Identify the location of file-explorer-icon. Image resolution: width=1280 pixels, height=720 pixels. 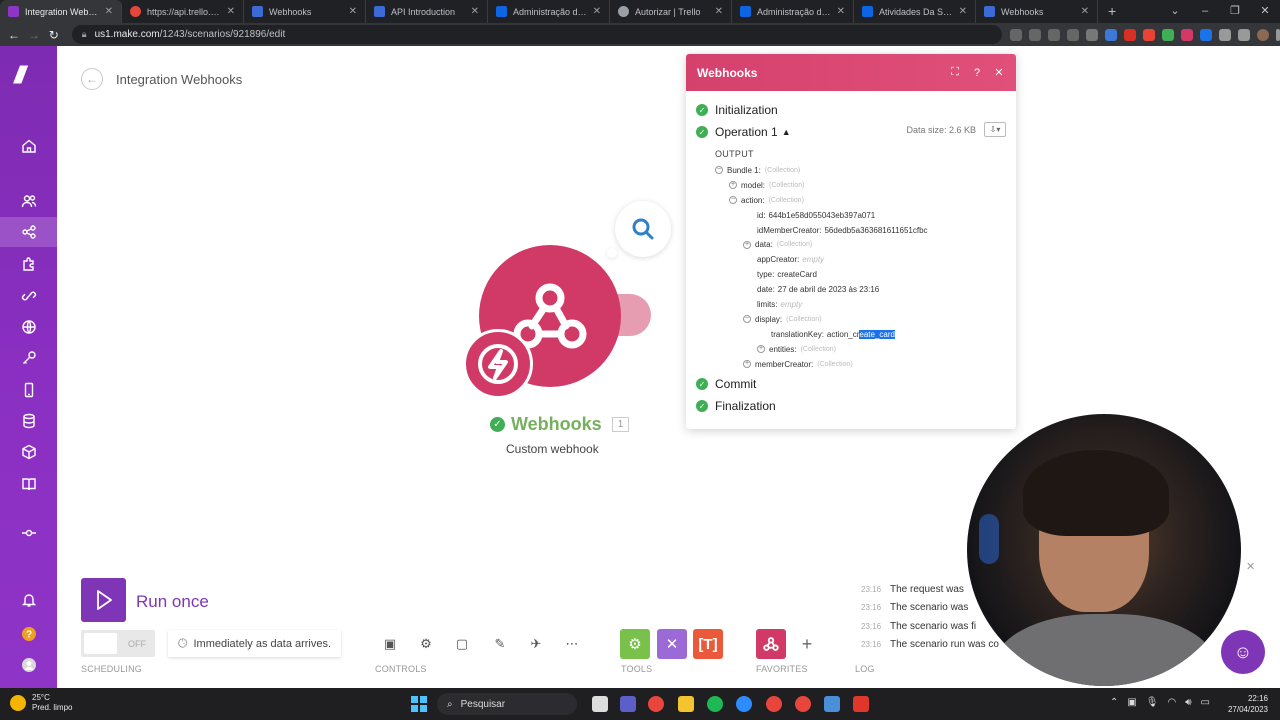
(686, 704).